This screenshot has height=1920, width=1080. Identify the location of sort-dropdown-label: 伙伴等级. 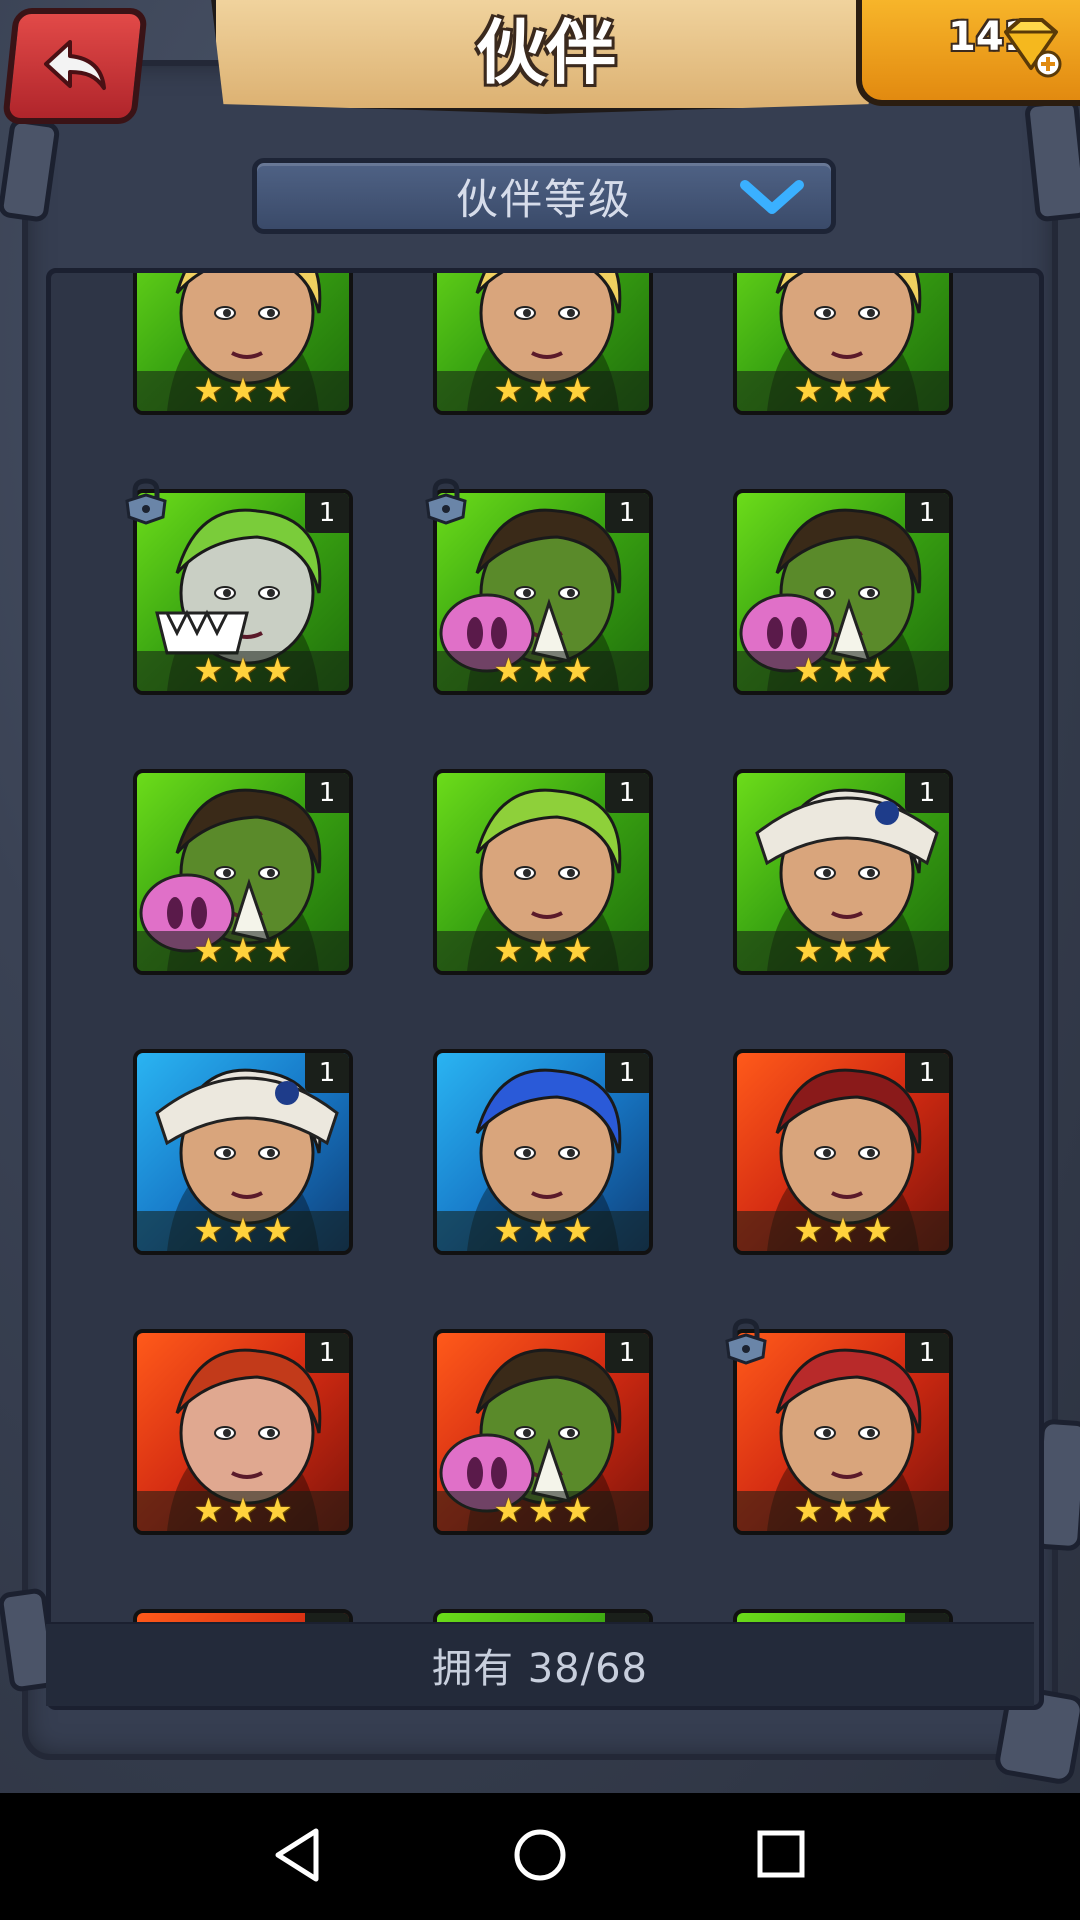
(543, 199).